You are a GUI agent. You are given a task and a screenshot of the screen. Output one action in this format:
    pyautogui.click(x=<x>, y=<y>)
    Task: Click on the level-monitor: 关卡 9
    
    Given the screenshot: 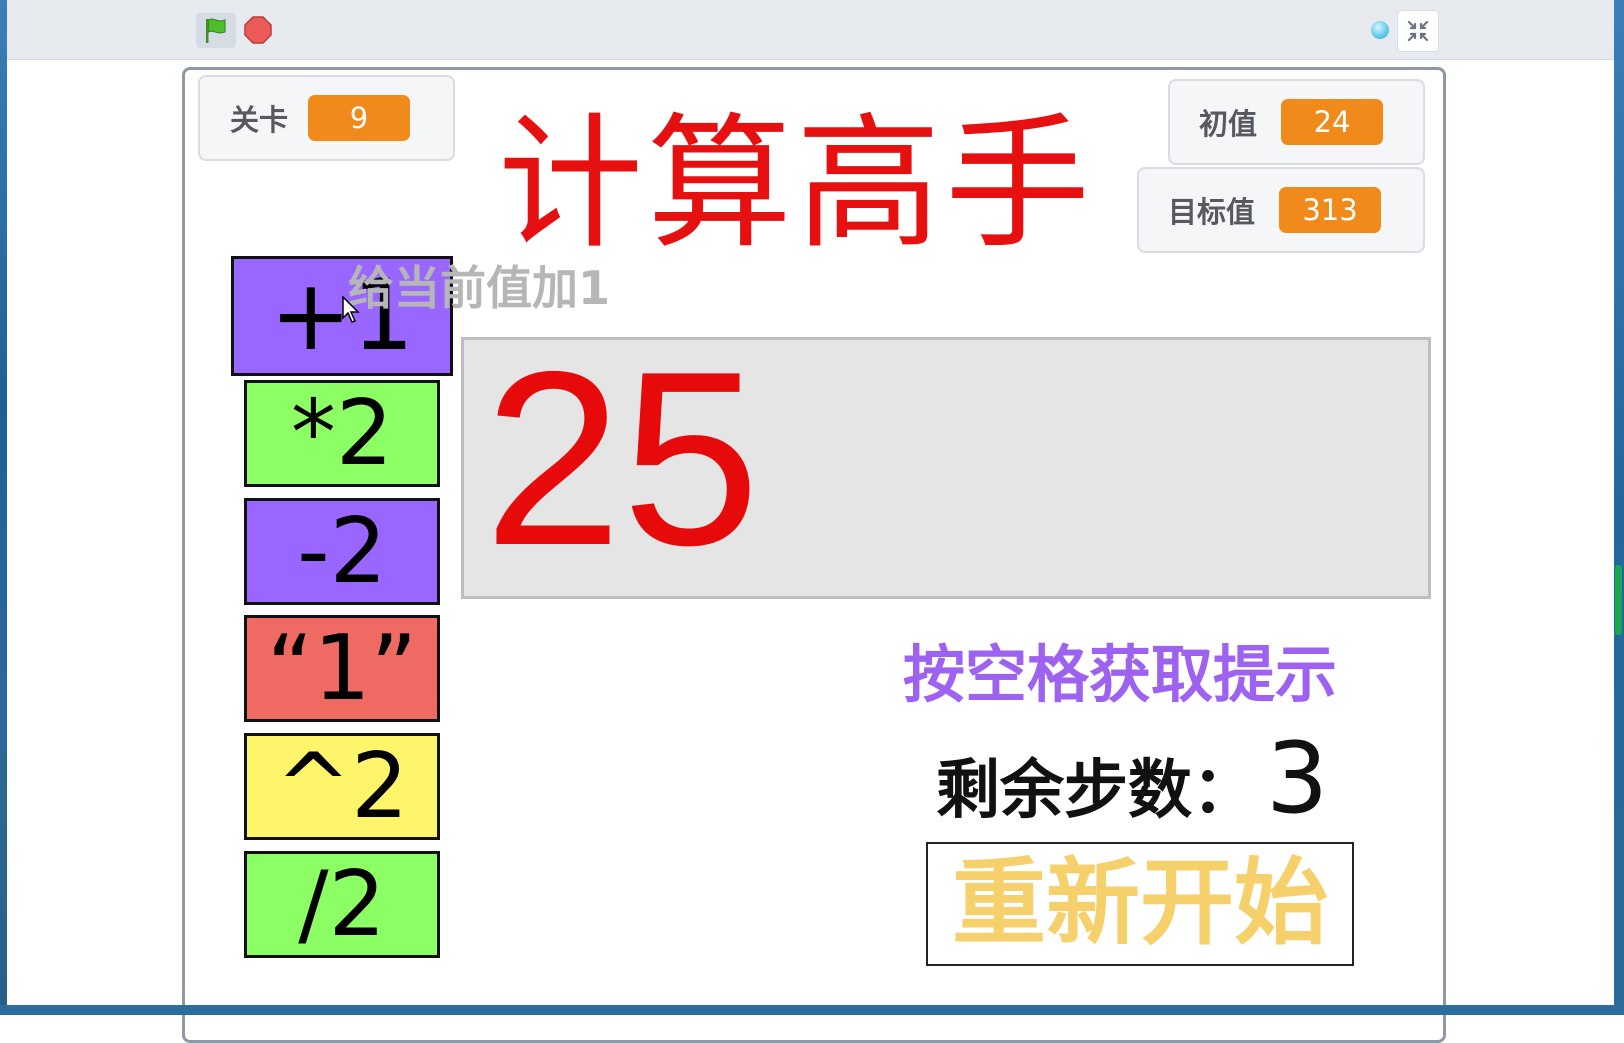 What is the action you would take?
    pyautogui.click(x=326, y=118)
    